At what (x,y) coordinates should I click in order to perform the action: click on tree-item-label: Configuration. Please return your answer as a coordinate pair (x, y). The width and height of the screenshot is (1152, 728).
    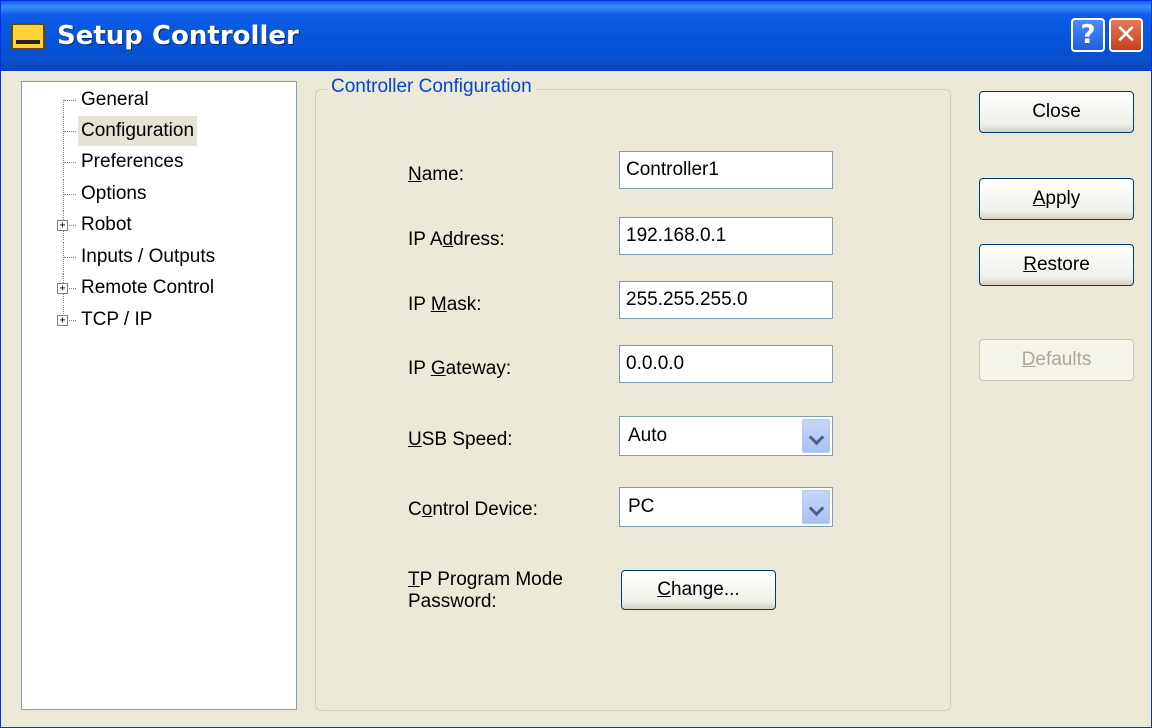
    Looking at the image, I should click on (138, 131).